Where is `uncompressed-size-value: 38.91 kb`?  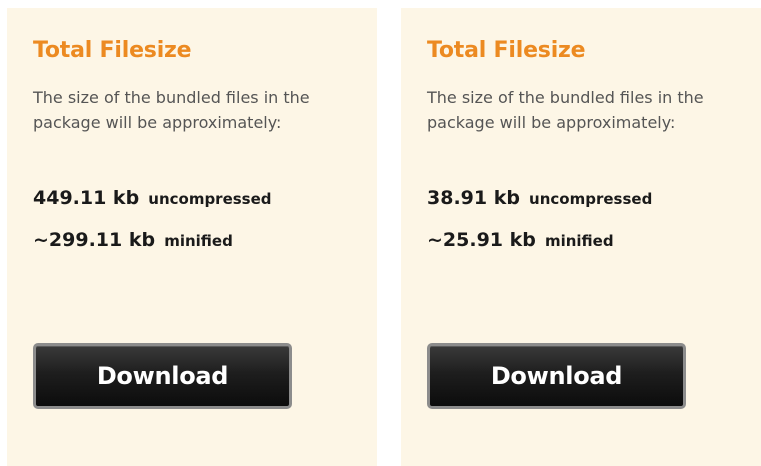 uncompressed-size-value: 38.91 kb is located at coordinates (473, 198).